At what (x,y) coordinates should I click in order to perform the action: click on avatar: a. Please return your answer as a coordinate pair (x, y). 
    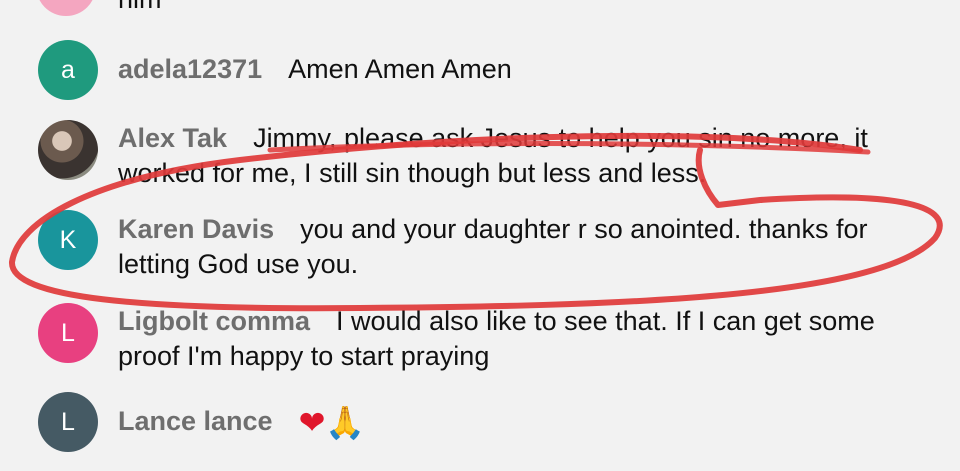
    Looking at the image, I should click on (68, 70).